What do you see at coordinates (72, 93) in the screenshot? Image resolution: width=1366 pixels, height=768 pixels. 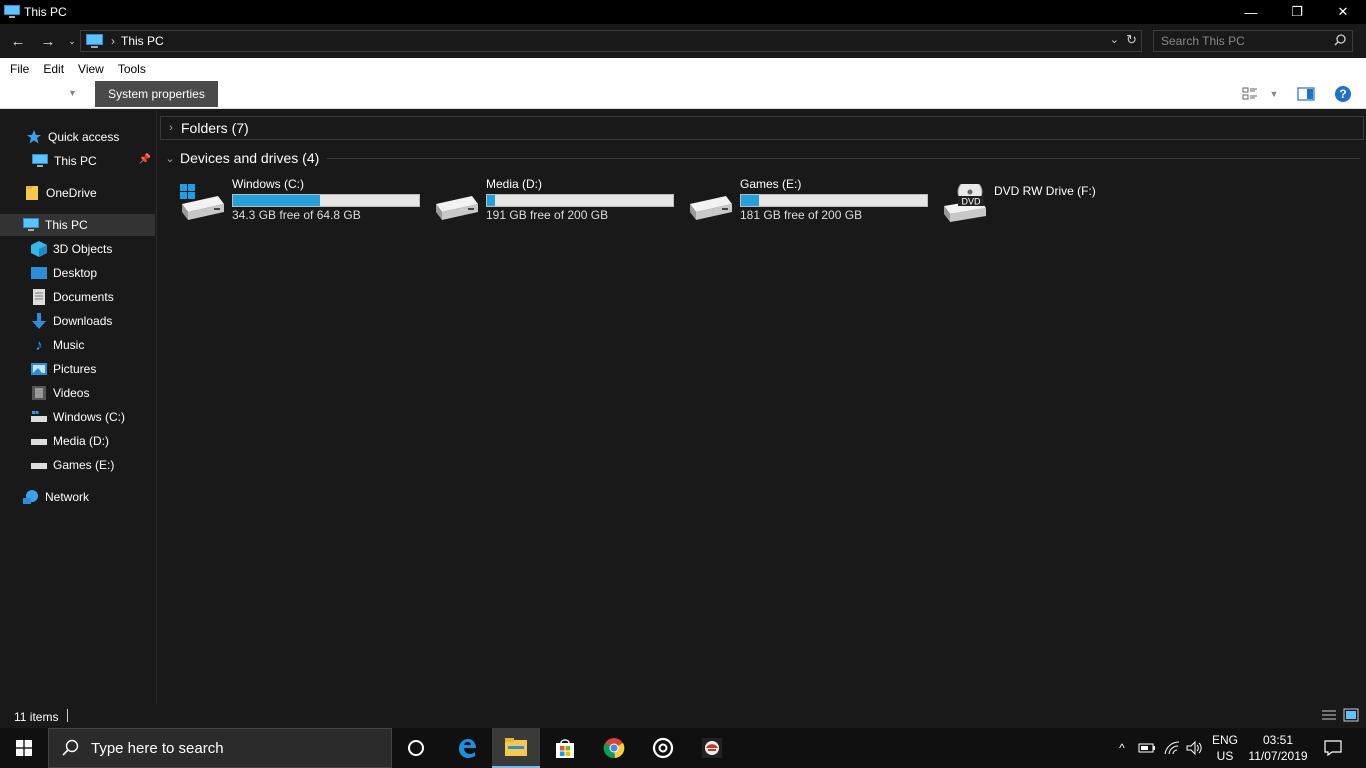 I see `organize-dropdown-icon: ▼` at bounding box center [72, 93].